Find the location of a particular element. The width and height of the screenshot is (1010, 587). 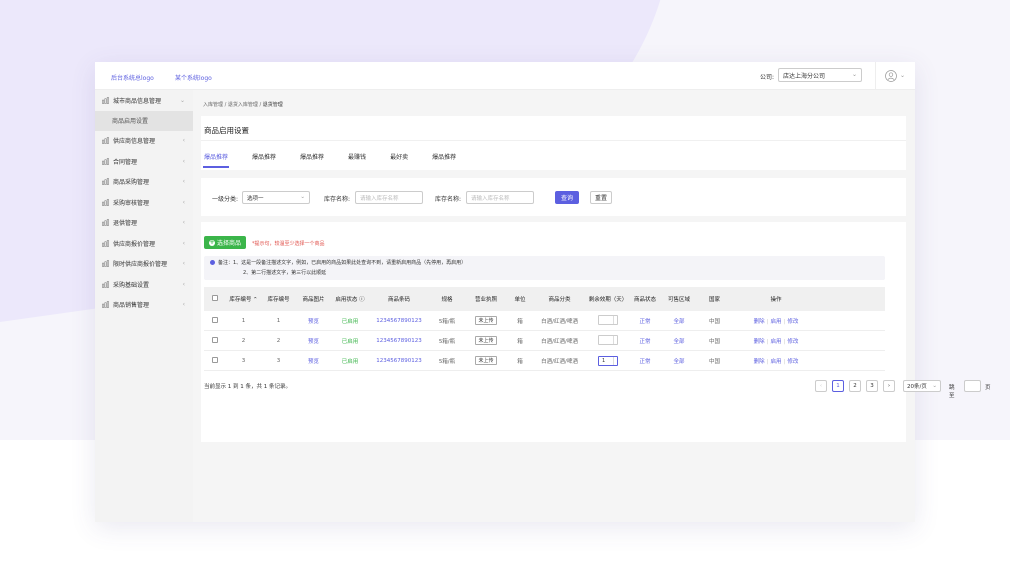

stock-no: 3 is located at coordinates (278, 360).